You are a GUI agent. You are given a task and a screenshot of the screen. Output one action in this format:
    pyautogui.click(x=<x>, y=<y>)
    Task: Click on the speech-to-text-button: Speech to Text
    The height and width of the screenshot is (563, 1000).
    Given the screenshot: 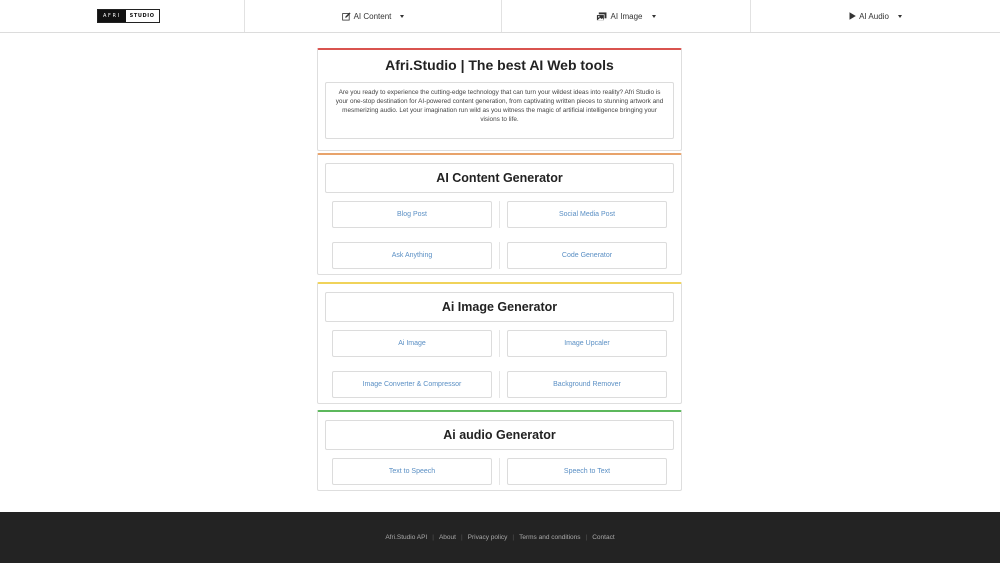 What is the action you would take?
    pyautogui.click(x=587, y=471)
    